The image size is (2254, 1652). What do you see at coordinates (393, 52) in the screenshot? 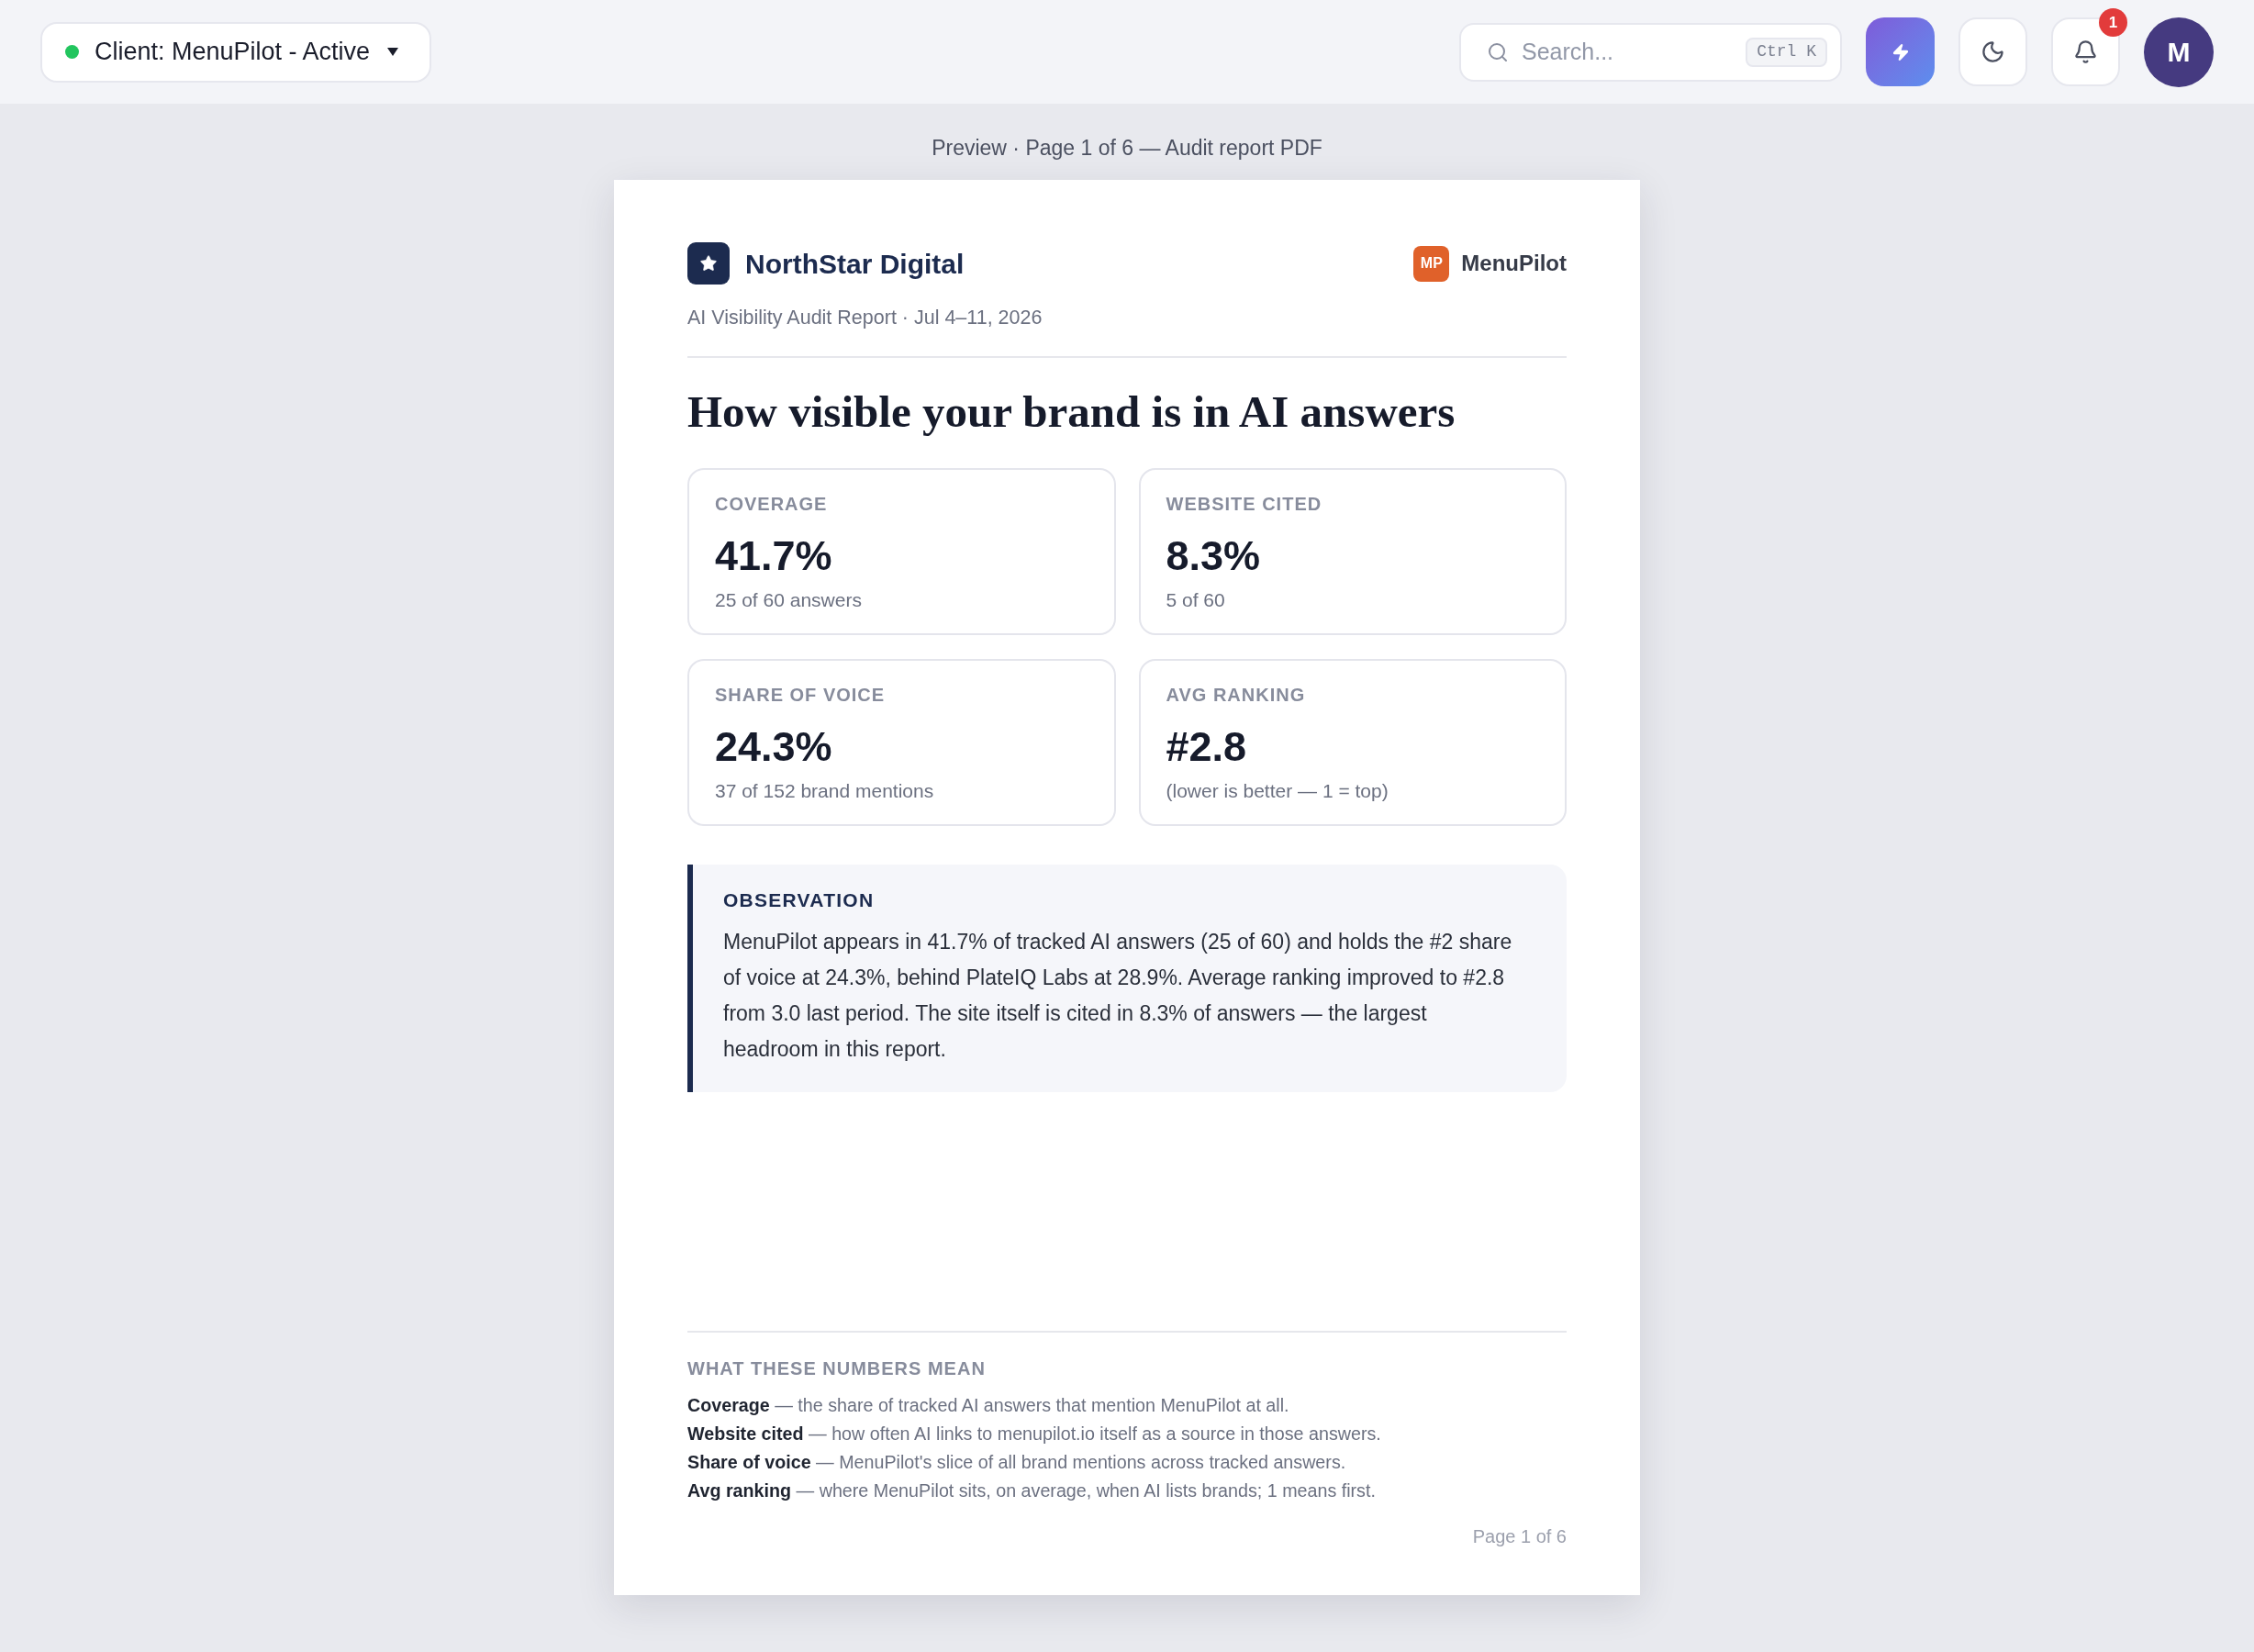
I see `caret-icon` at bounding box center [393, 52].